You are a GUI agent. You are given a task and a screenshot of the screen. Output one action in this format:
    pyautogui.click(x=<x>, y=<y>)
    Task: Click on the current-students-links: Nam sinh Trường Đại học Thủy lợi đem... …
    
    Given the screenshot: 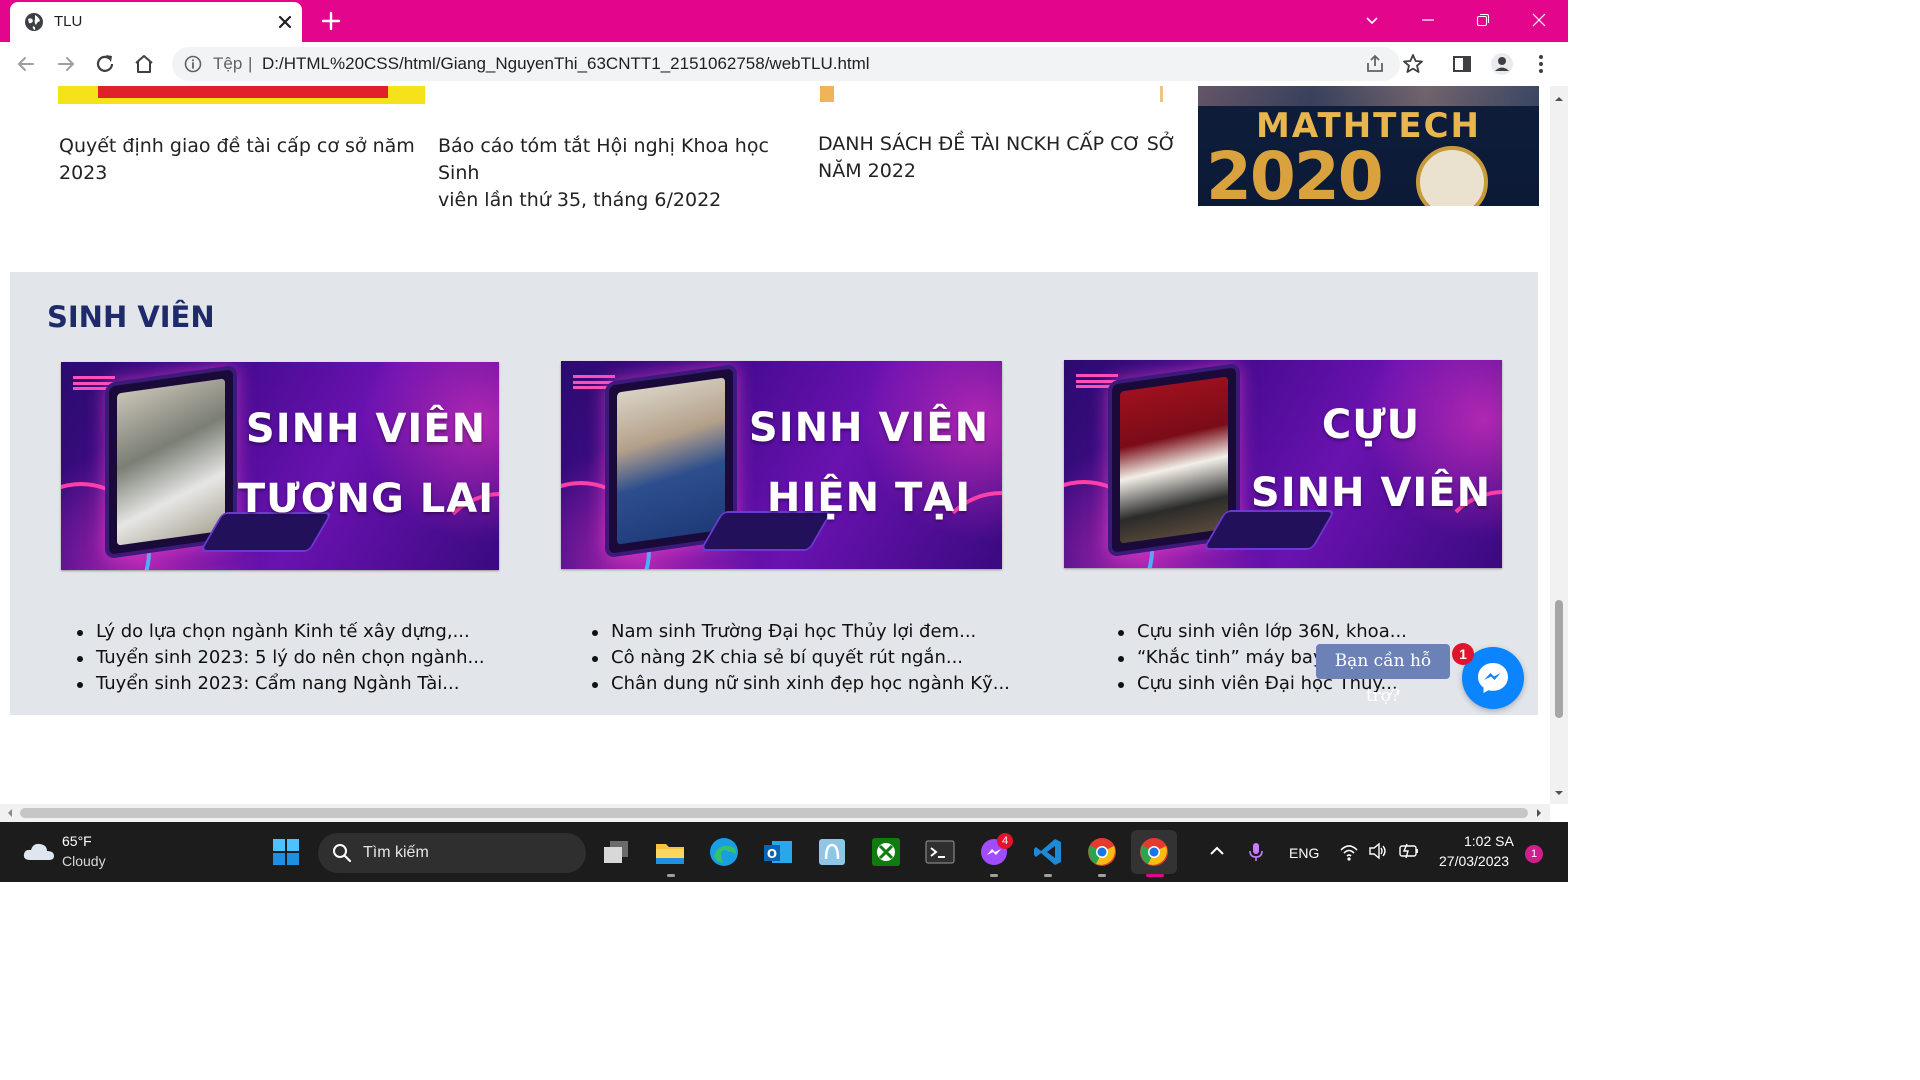 What is the action you would take?
    pyautogui.click(x=801, y=658)
    